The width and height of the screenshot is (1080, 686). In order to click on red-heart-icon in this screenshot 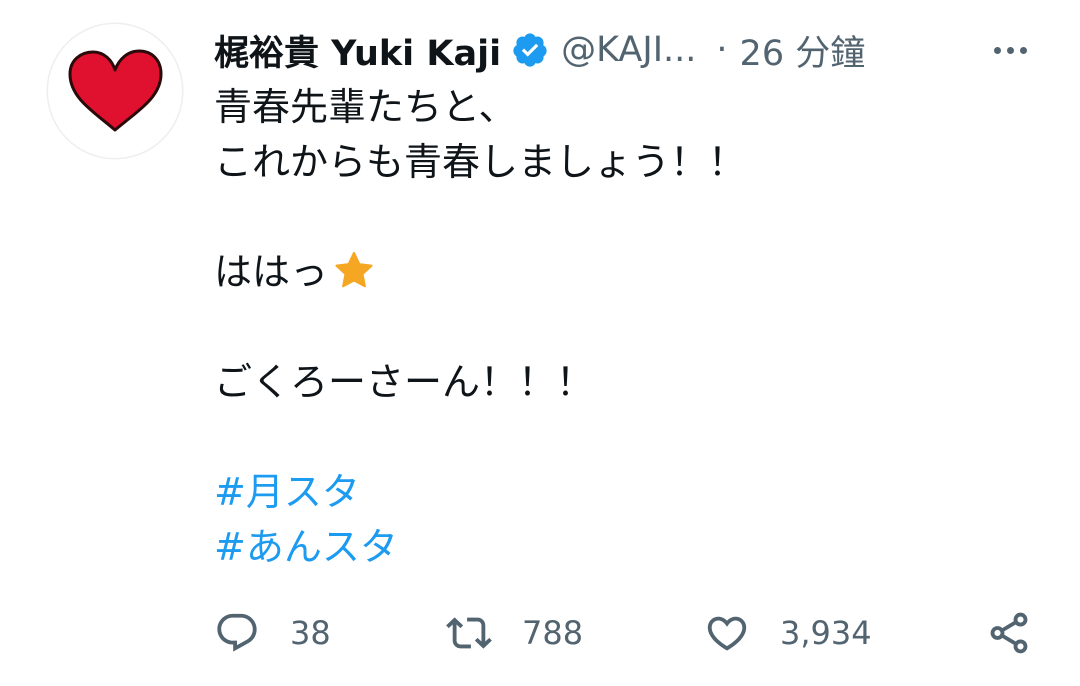, I will do `click(115, 90)`.